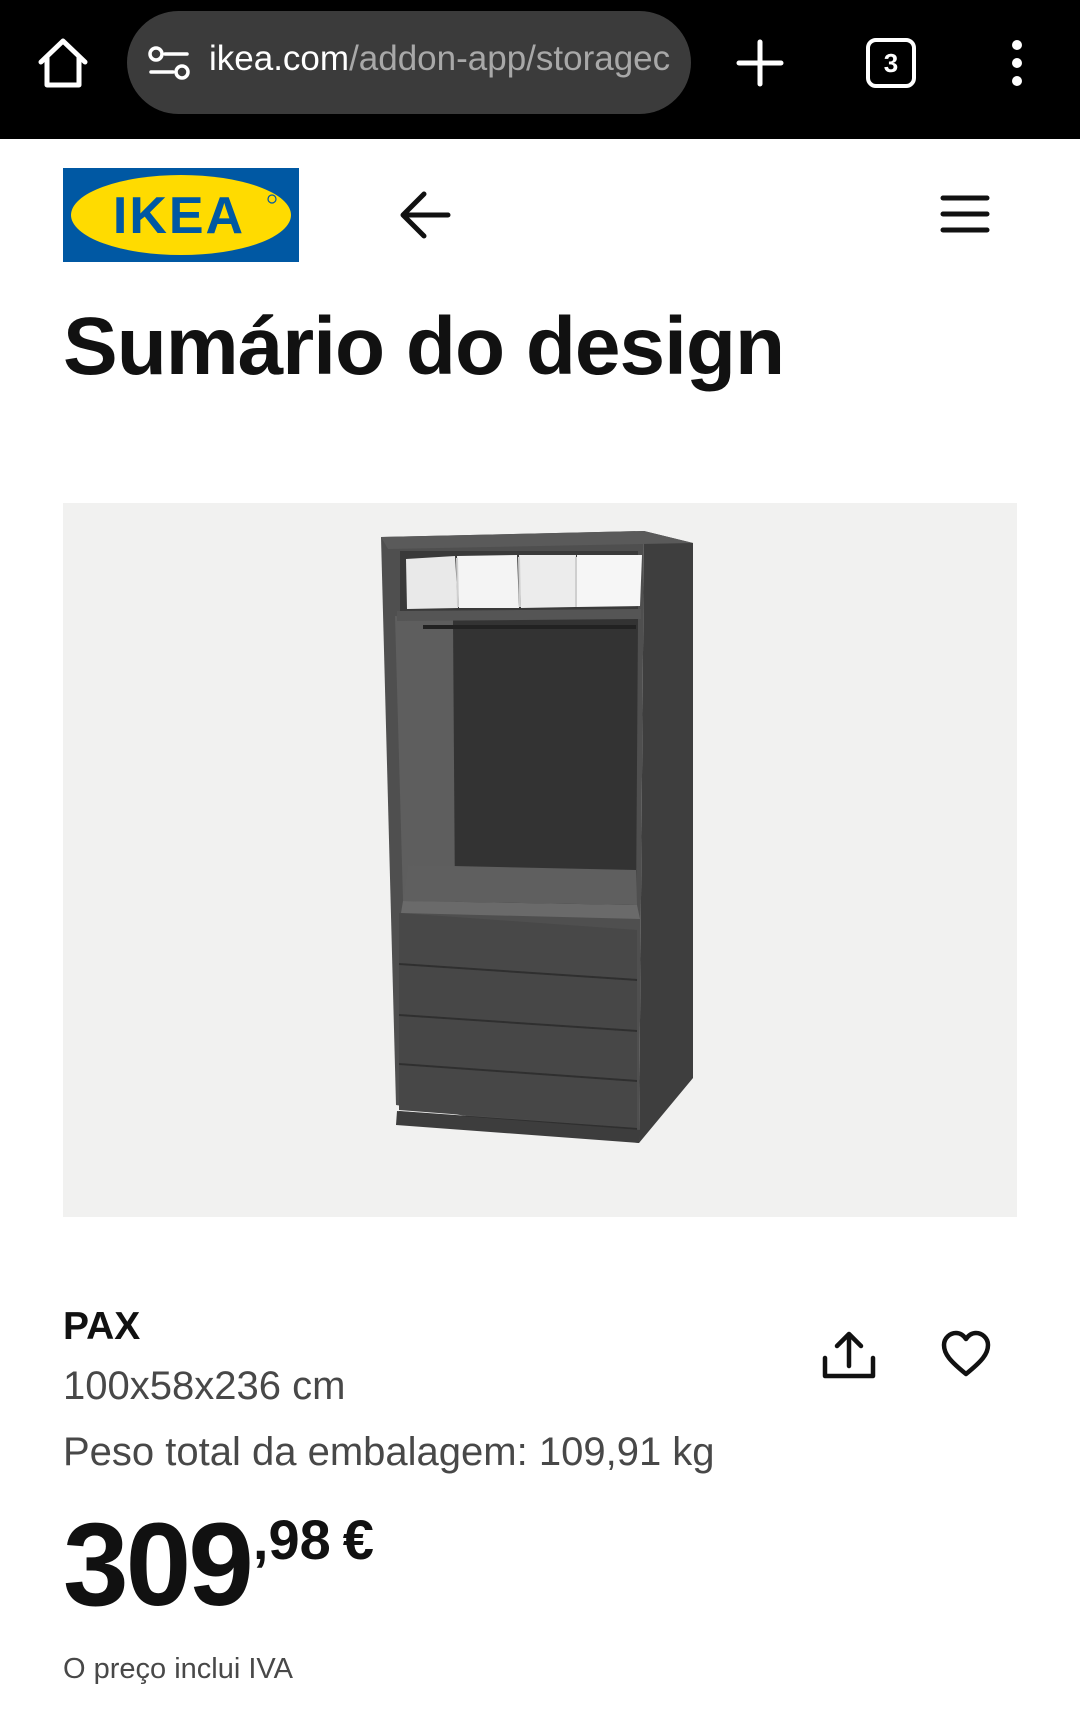 This screenshot has height=1711, width=1080. Describe the element at coordinates (510, 58) in the screenshot. I see `url-path: /addon-app/storagec` at that location.